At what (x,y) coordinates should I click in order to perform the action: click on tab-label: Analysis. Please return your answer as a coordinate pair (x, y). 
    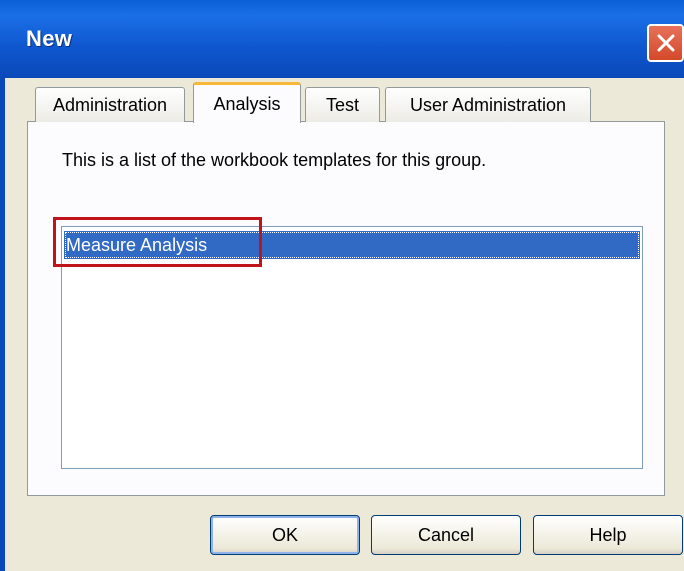
    Looking at the image, I should click on (247, 103).